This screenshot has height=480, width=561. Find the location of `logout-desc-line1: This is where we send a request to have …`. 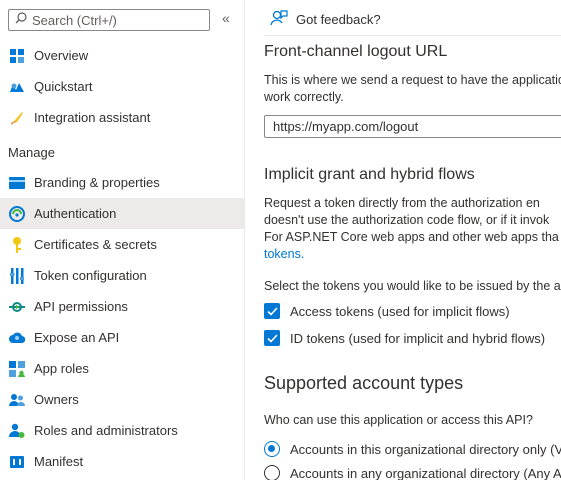

logout-desc-line1: This is where we send a request to have … is located at coordinates (412, 80).